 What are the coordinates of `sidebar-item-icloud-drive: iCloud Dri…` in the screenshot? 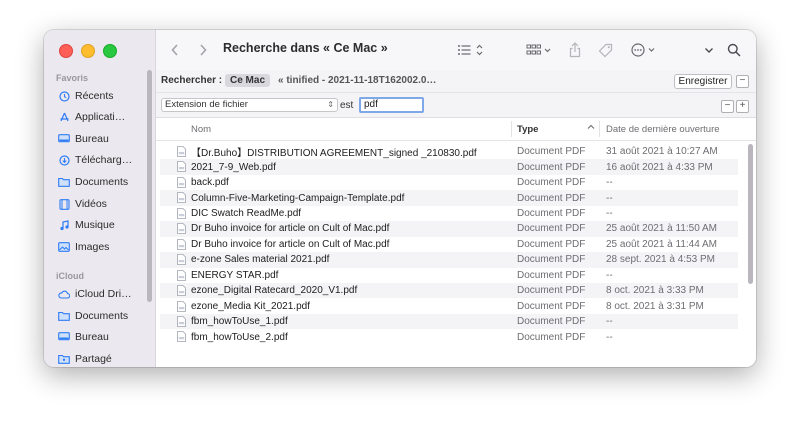 It's located at (104, 294).